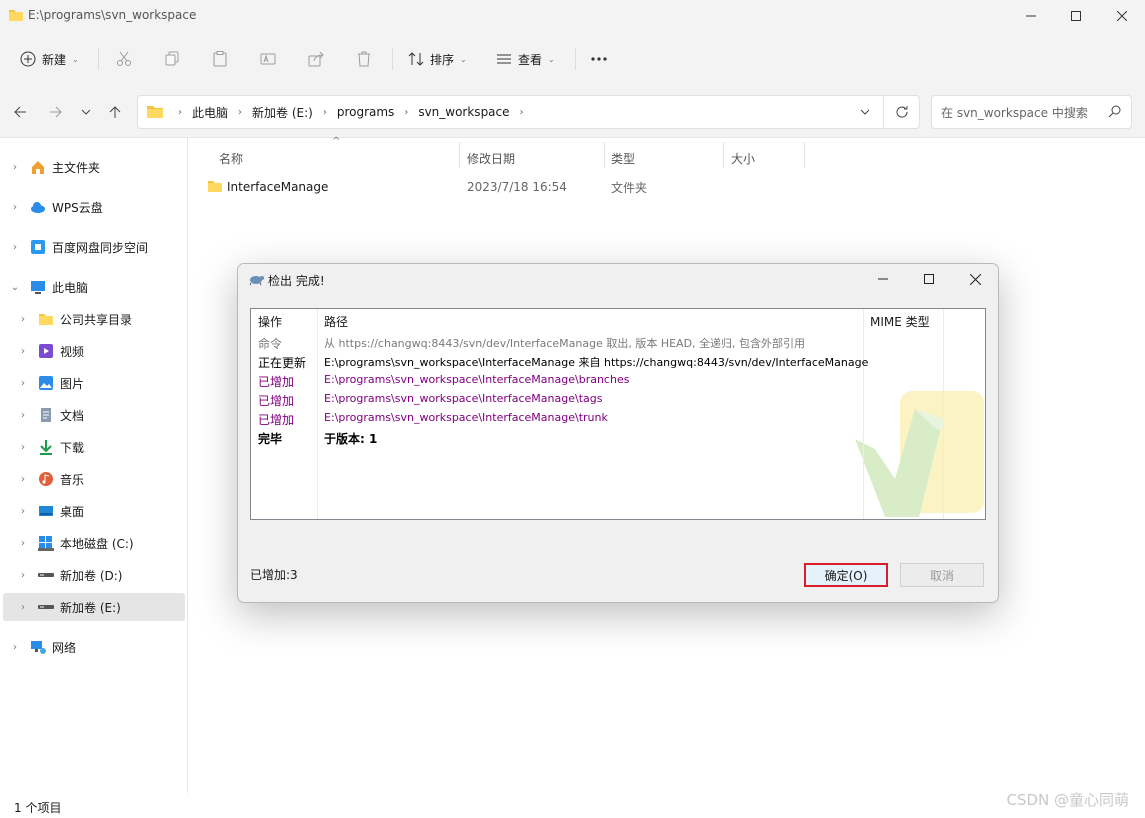 The height and width of the screenshot is (818, 1145). I want to click on column-header-type: 类型, so click(623, 158).